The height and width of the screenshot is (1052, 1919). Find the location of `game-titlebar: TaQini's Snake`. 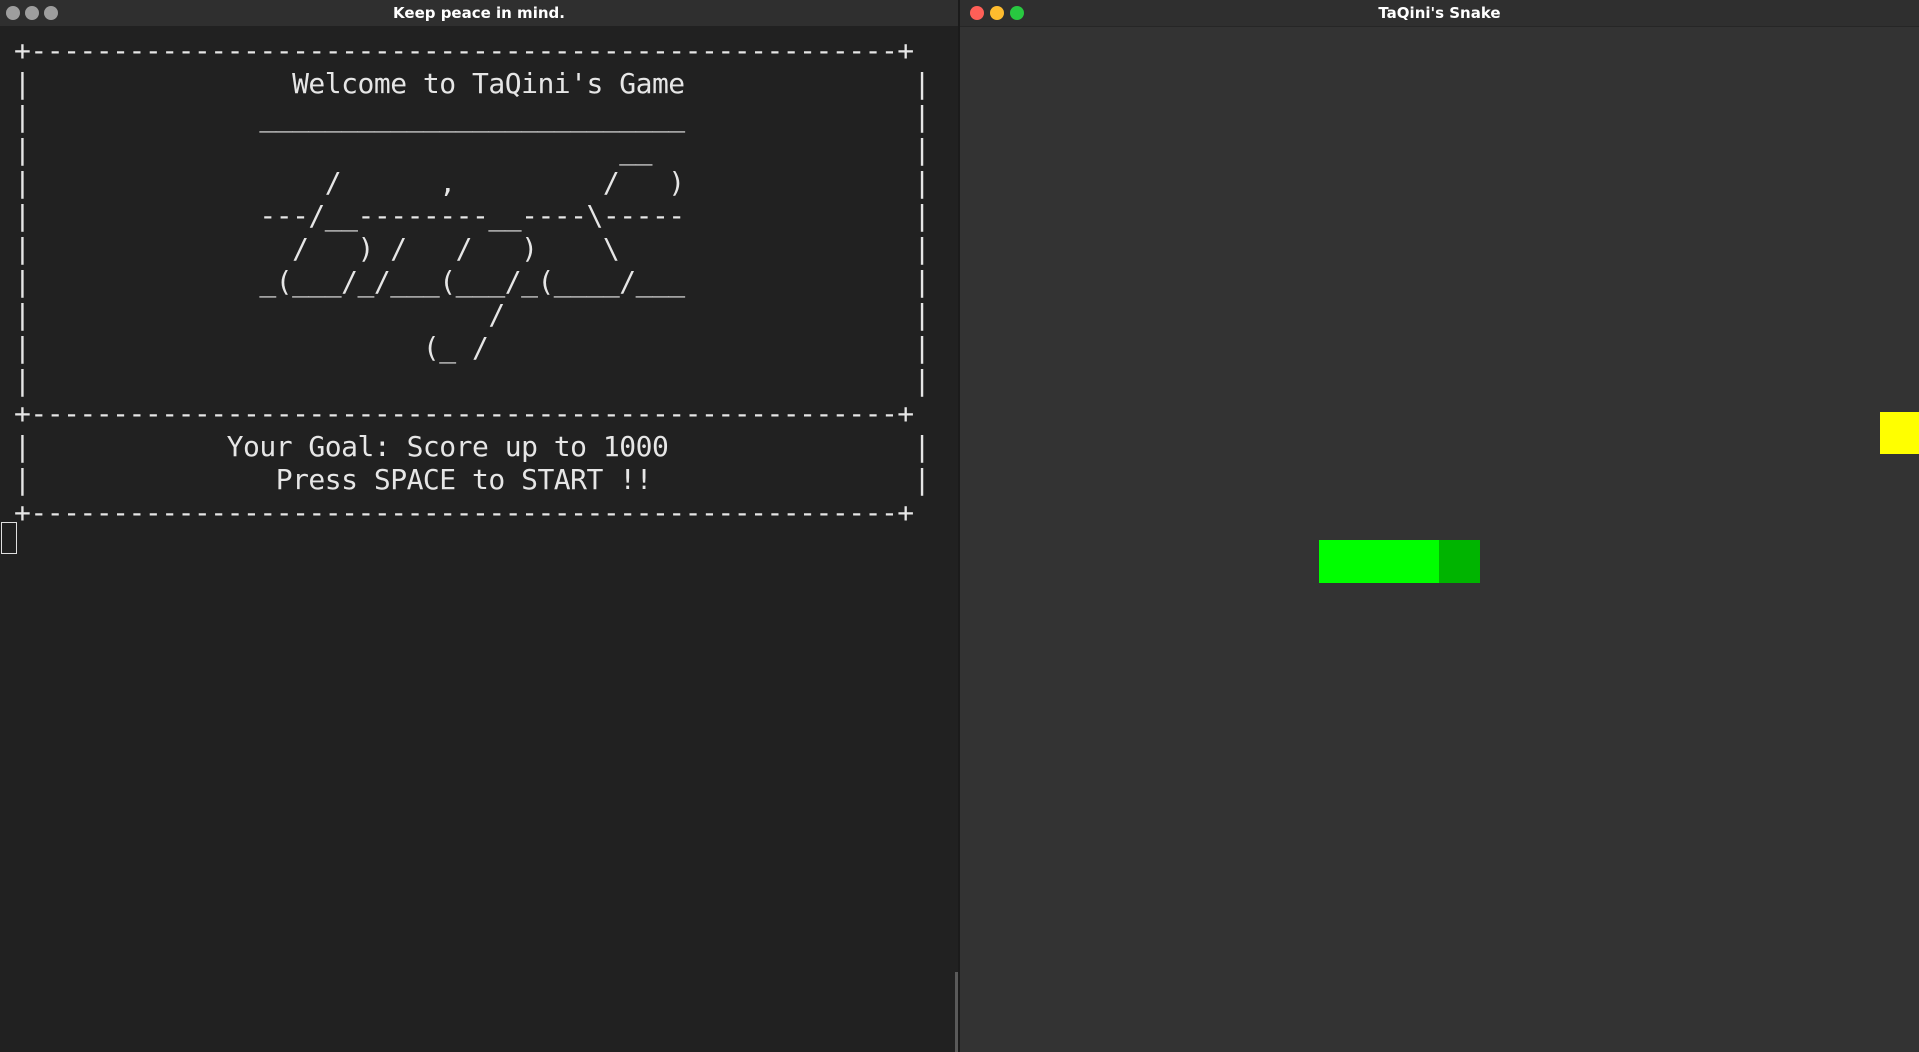

game-titlebar: TaQini's Snake is located at coordinates (1439, 13).